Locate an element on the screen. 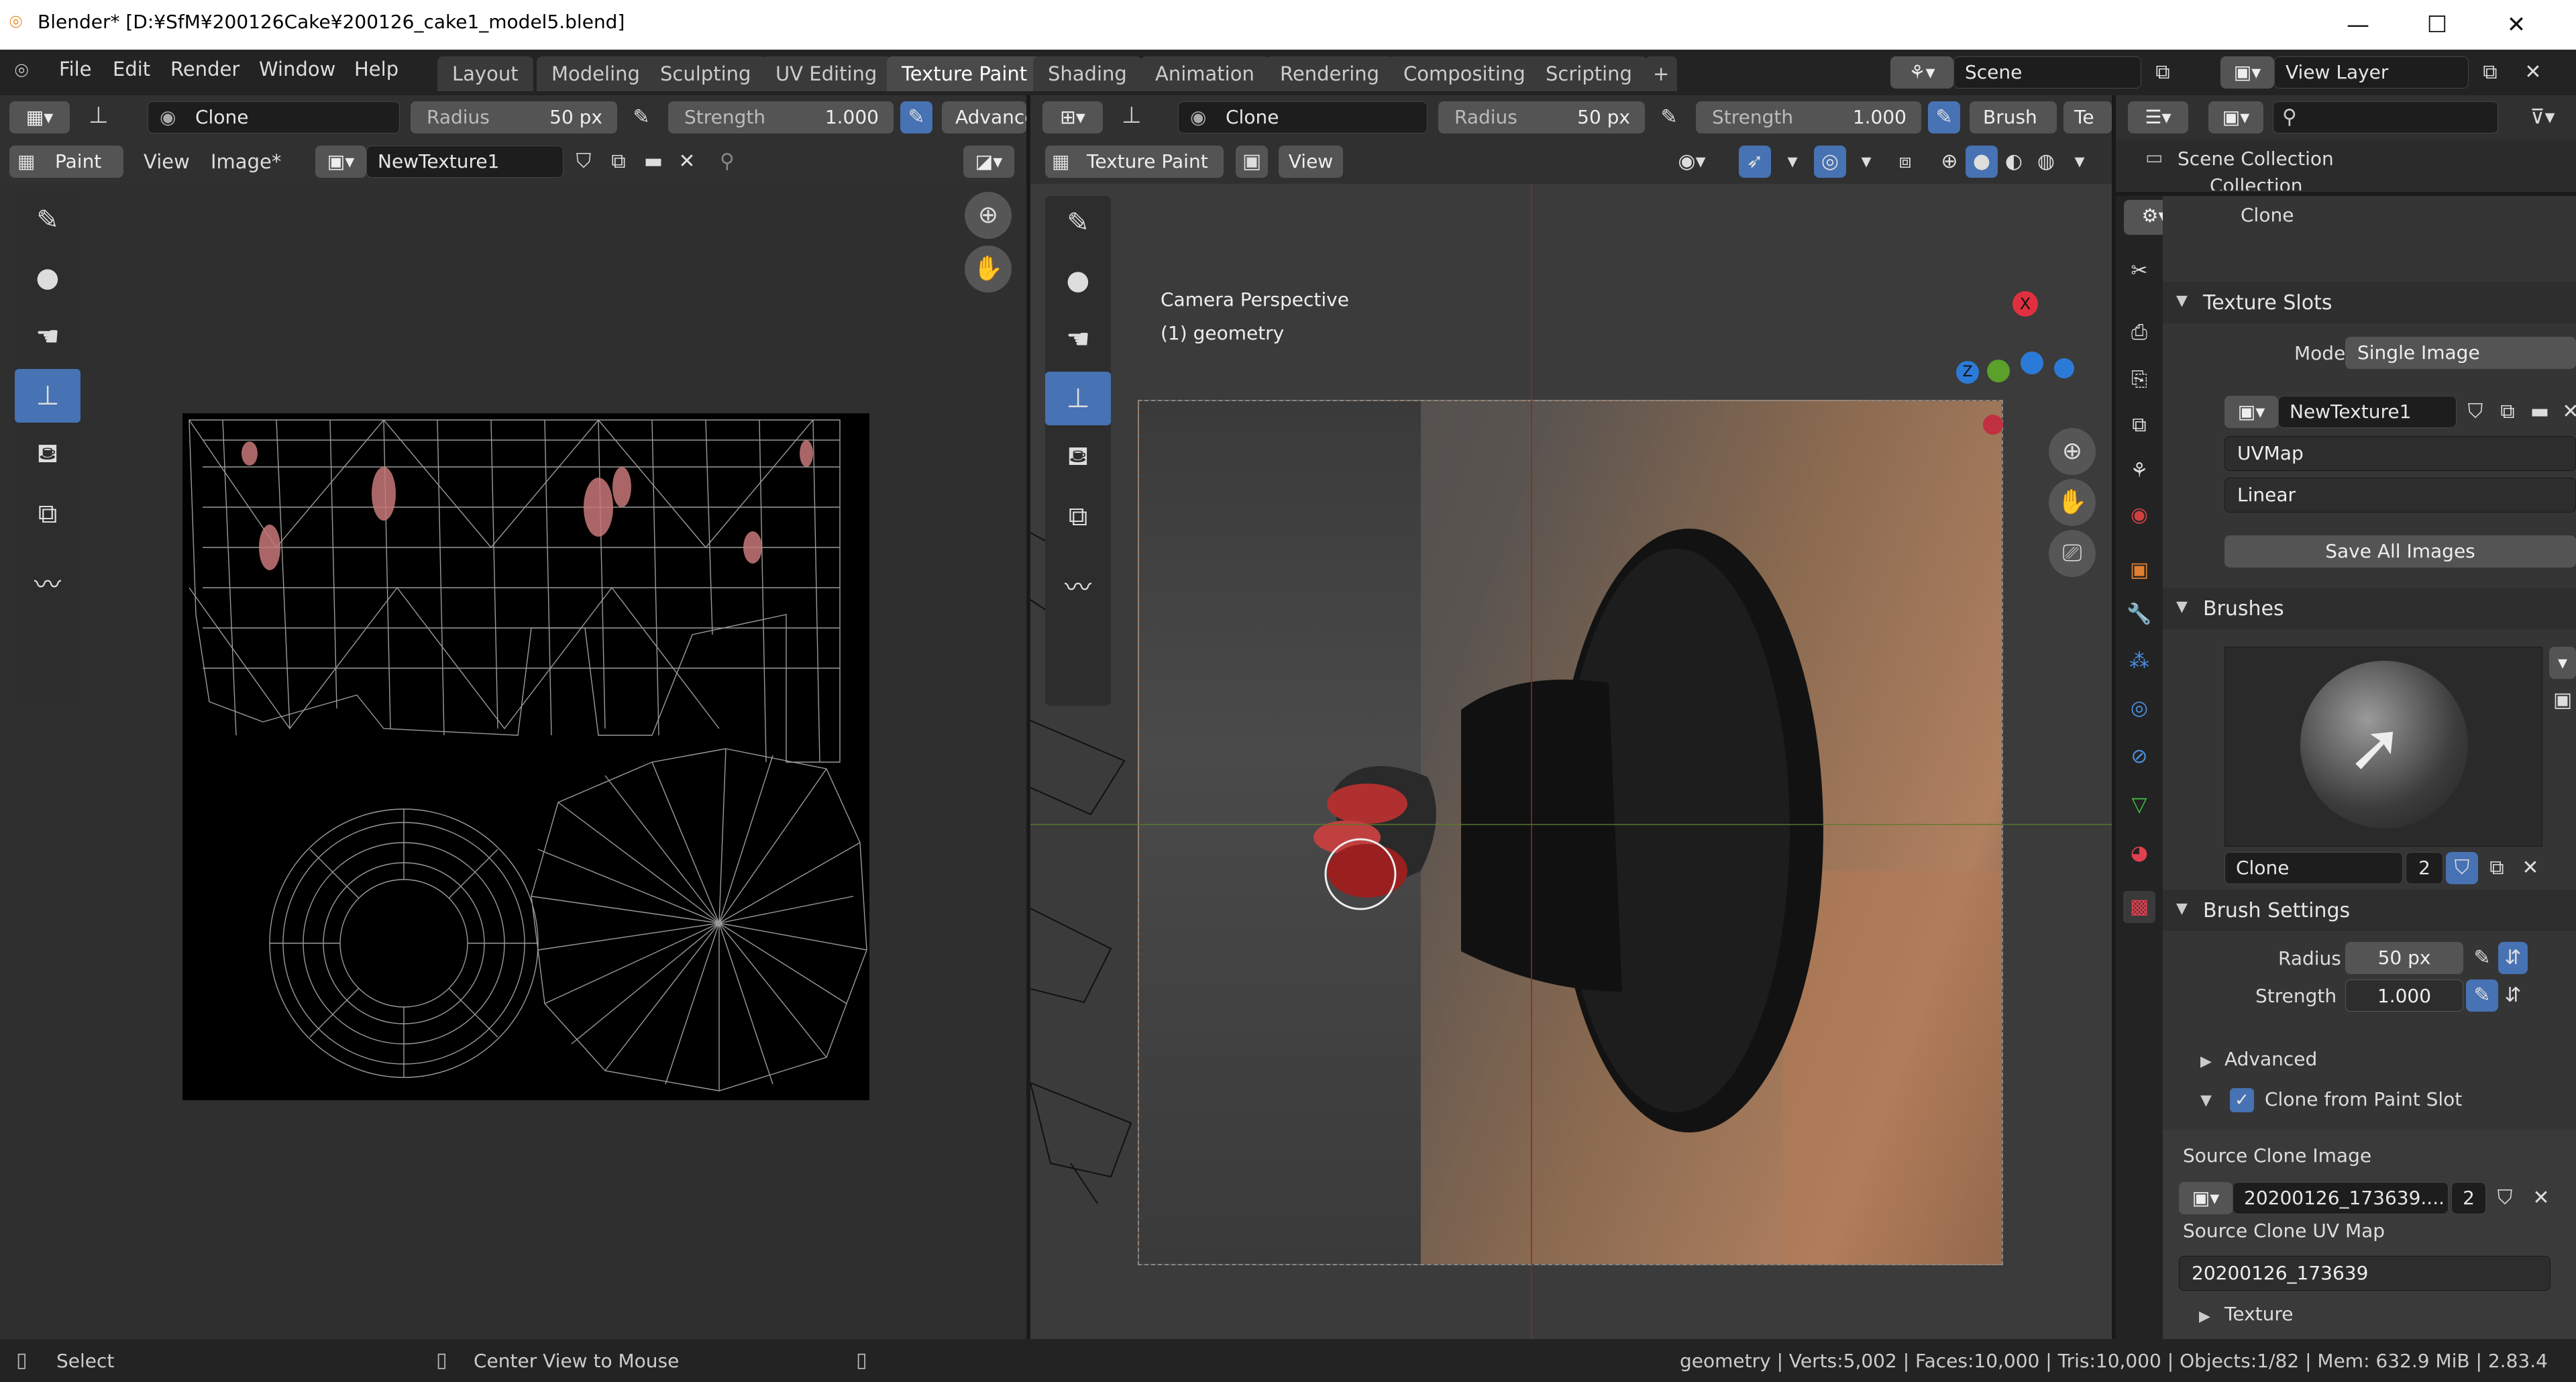  y-axis-gizmo is located at coordinates (1998, 371).